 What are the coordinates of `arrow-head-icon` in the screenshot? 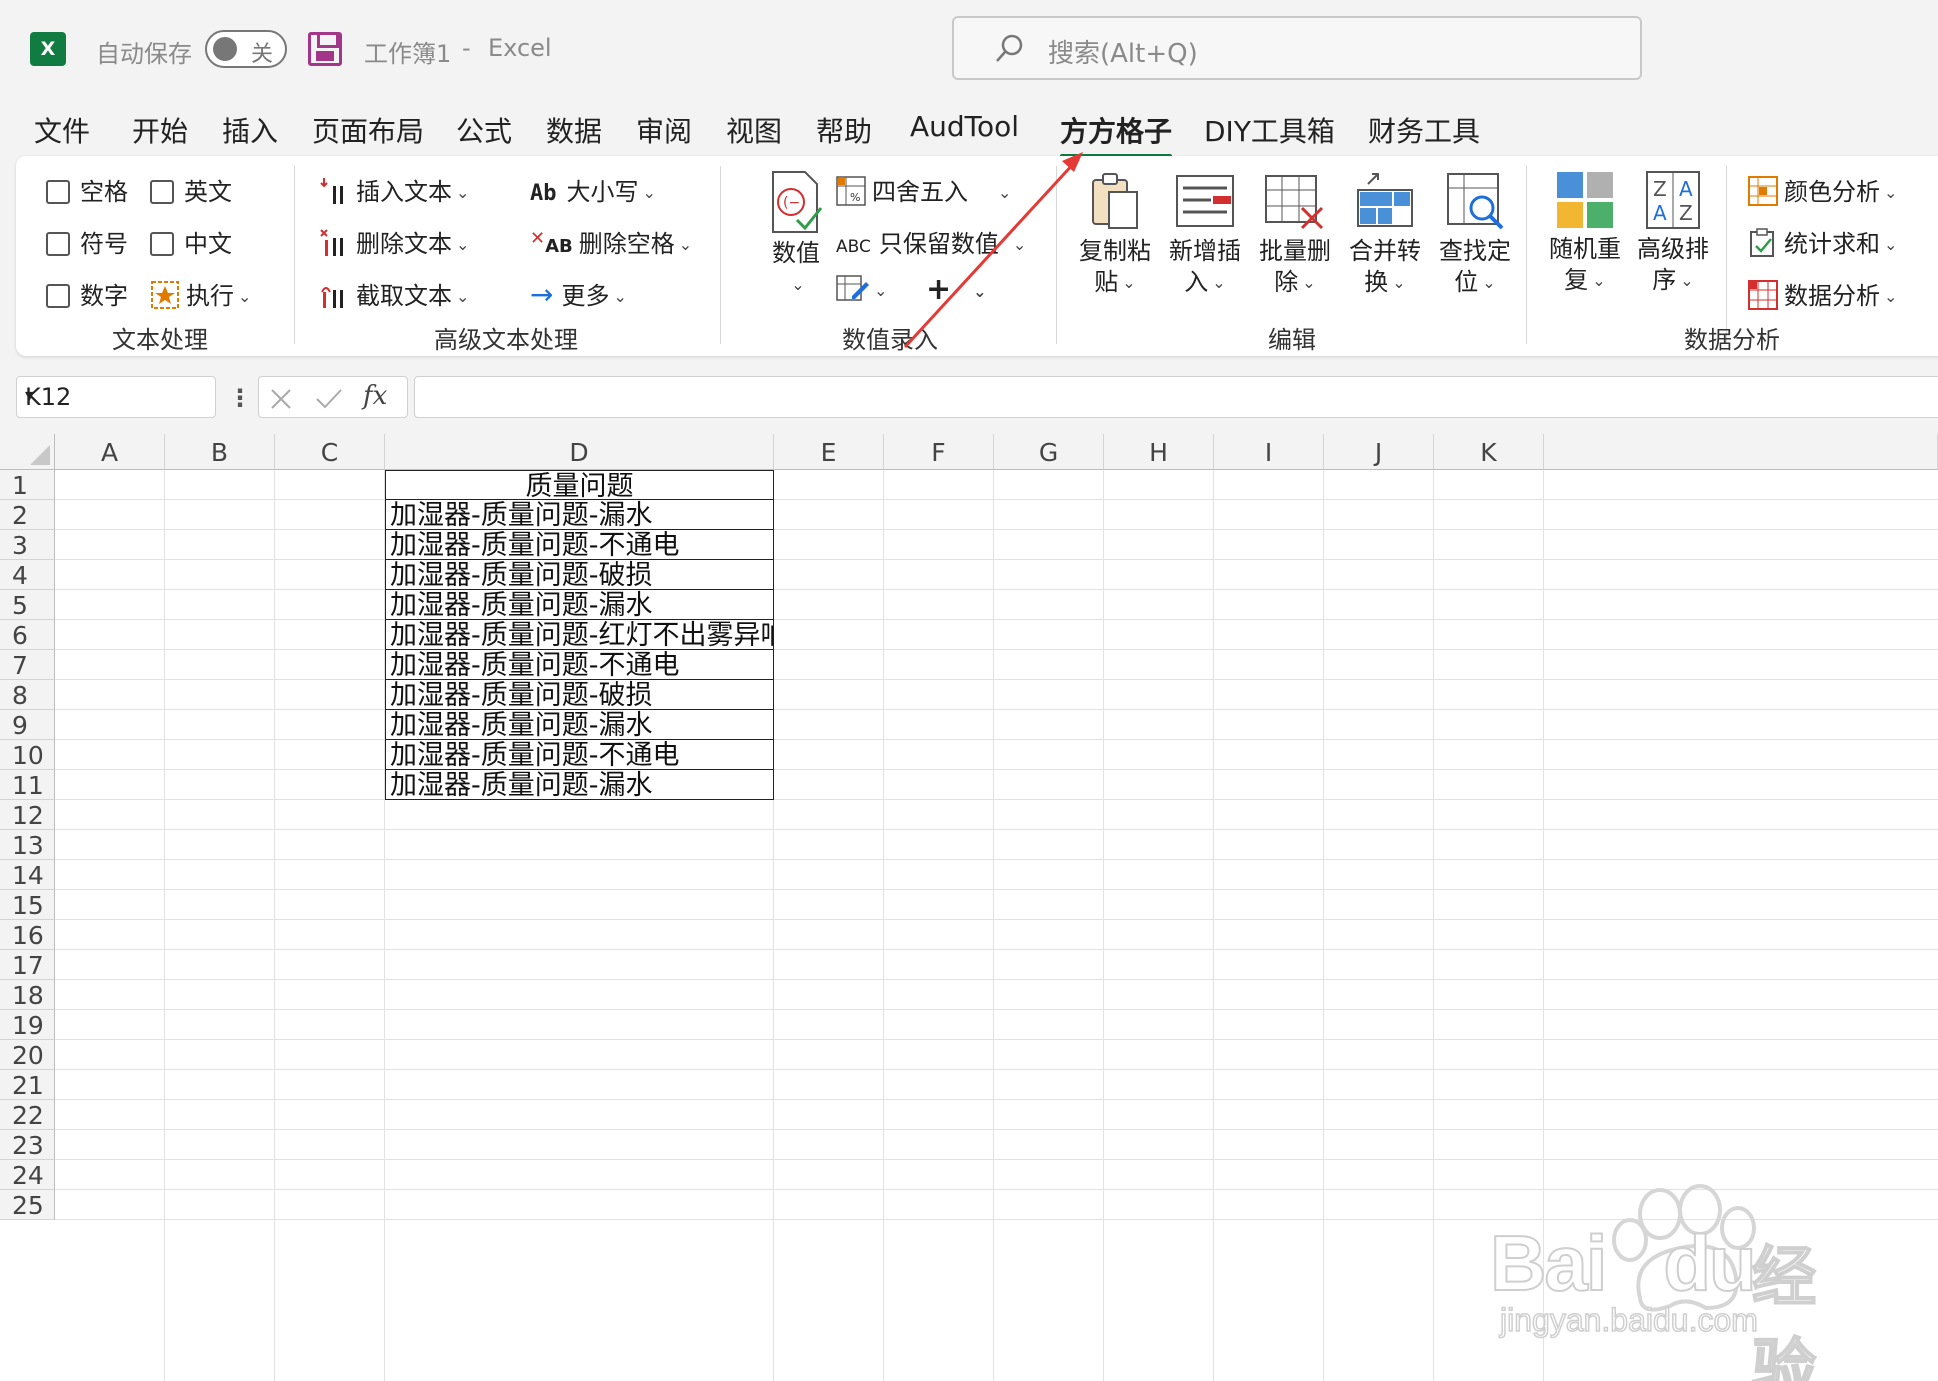 It's located at (1072, 162).